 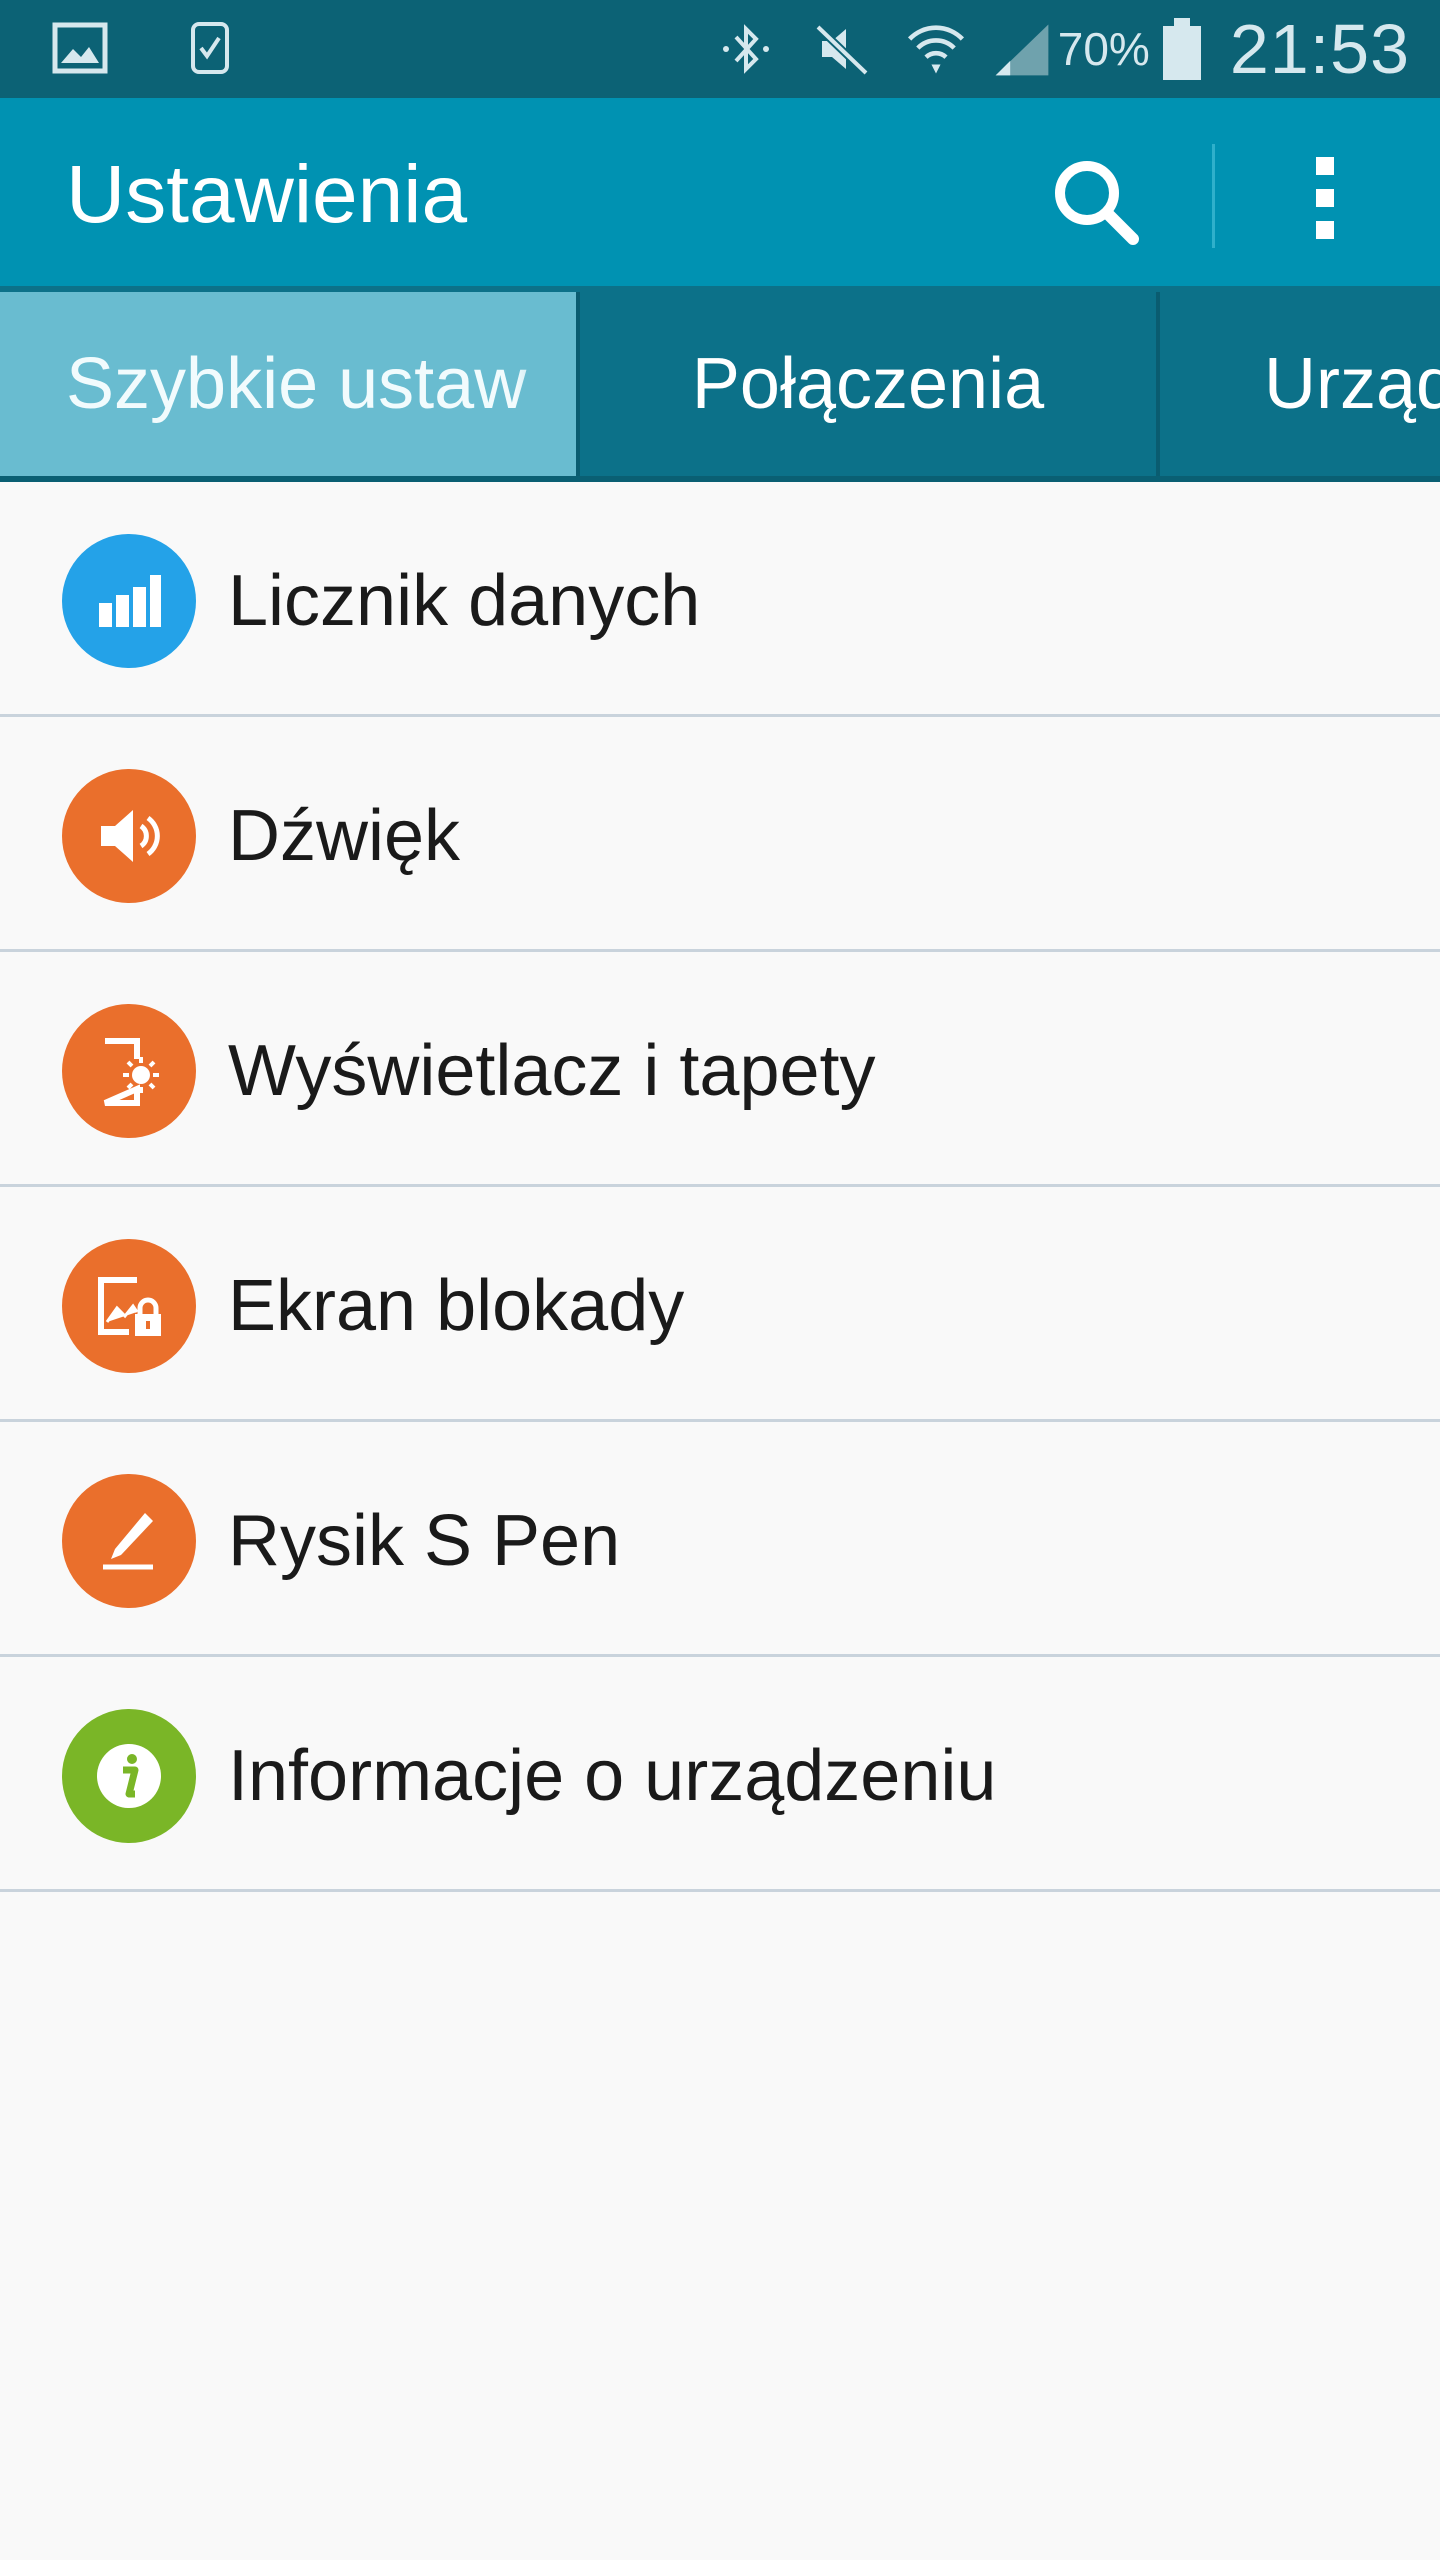 I want to click on list-item-label: Rysik S Pen, so click(x=424, y=1541).